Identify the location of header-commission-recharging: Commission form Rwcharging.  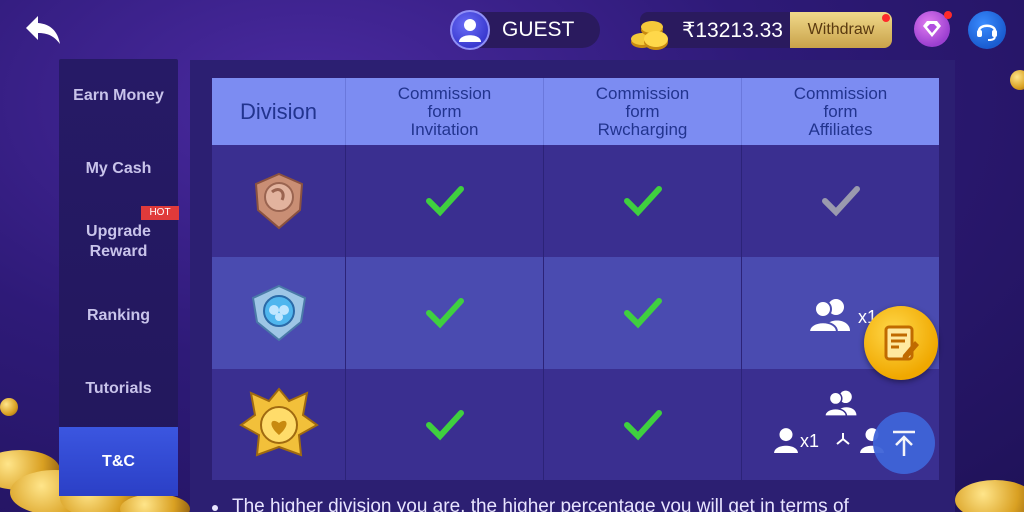
(643, 111).